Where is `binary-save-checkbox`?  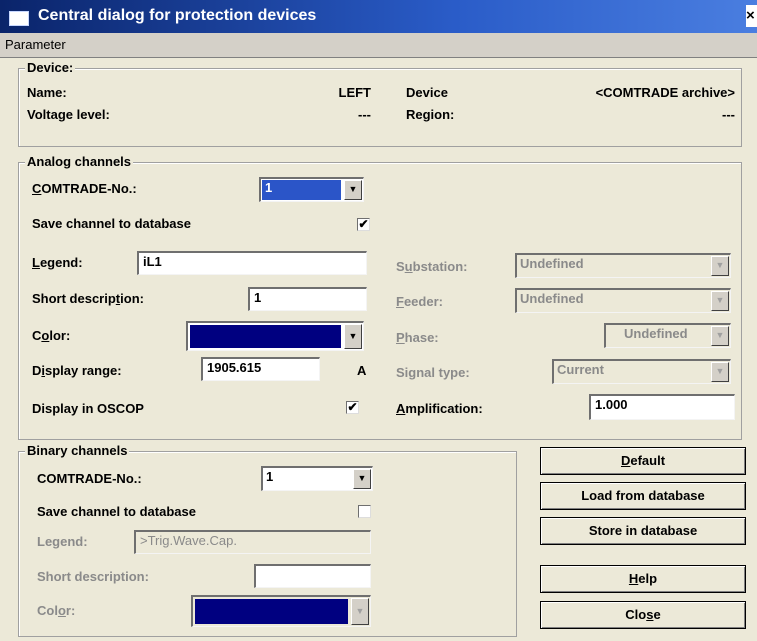 binary-save-checkbox is located at coordinates (364, 511).